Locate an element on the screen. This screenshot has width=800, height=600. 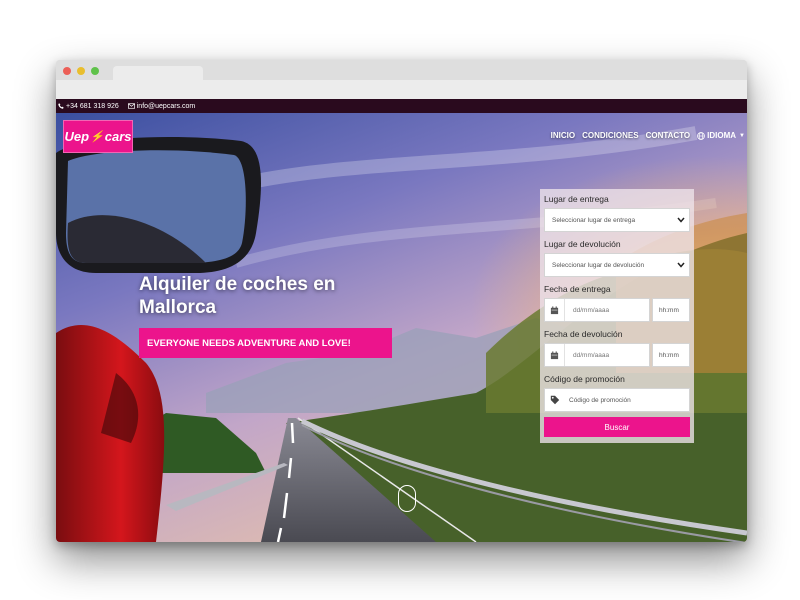
lightning-bolt-icon: ⚡ is located at coordinates (97, 137).